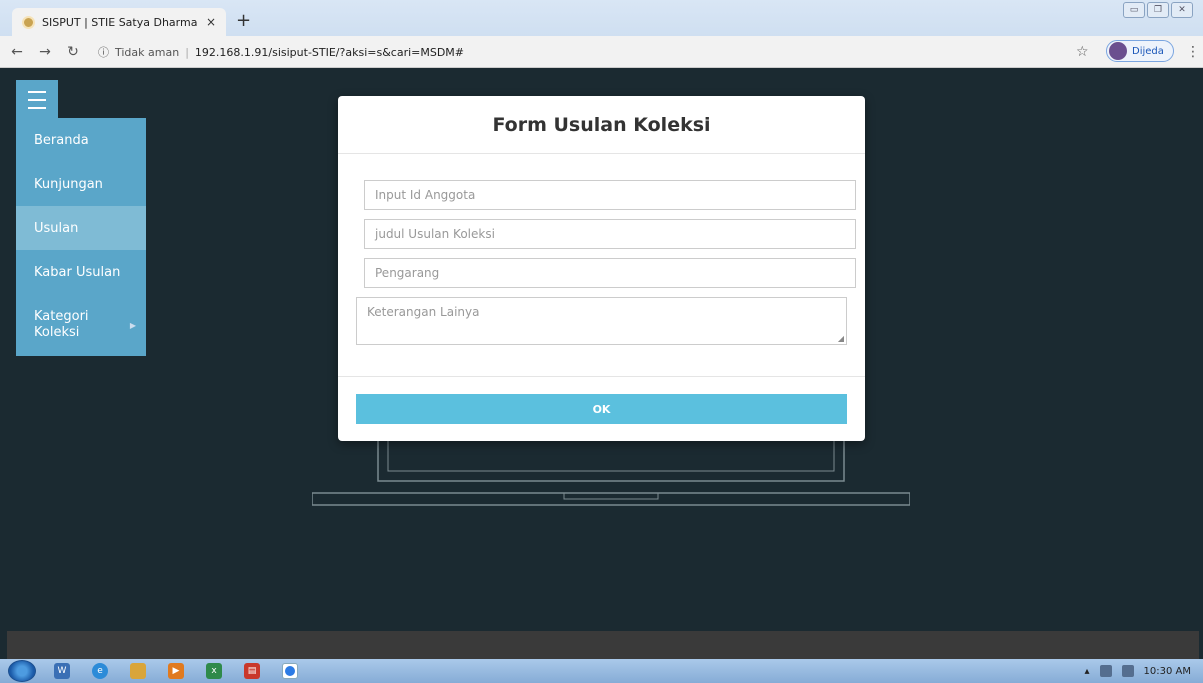 The height and width of the screenshot is (683, 1203). Describe the element at coordinates (61, 324) in the screenshot. I see `sidebar-item-label: Kategori Koleksi` at that location.